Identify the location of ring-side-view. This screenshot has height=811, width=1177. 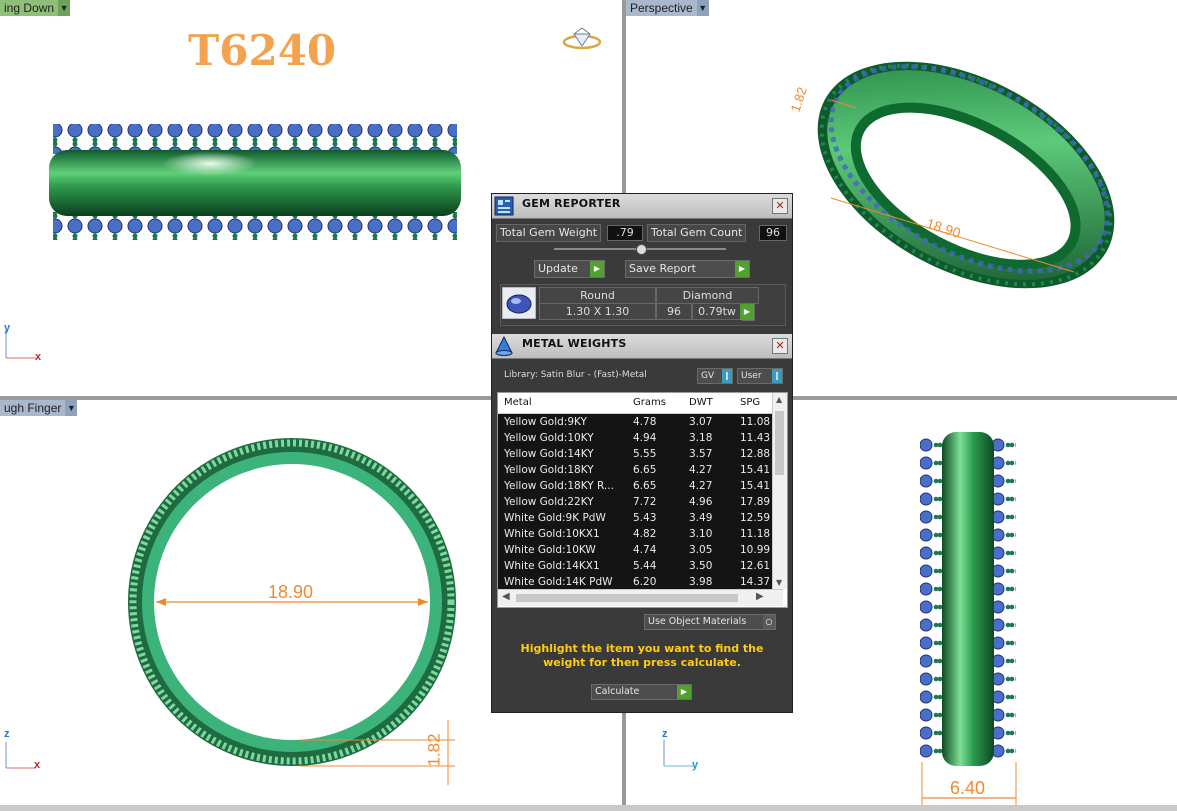
(255, 182).